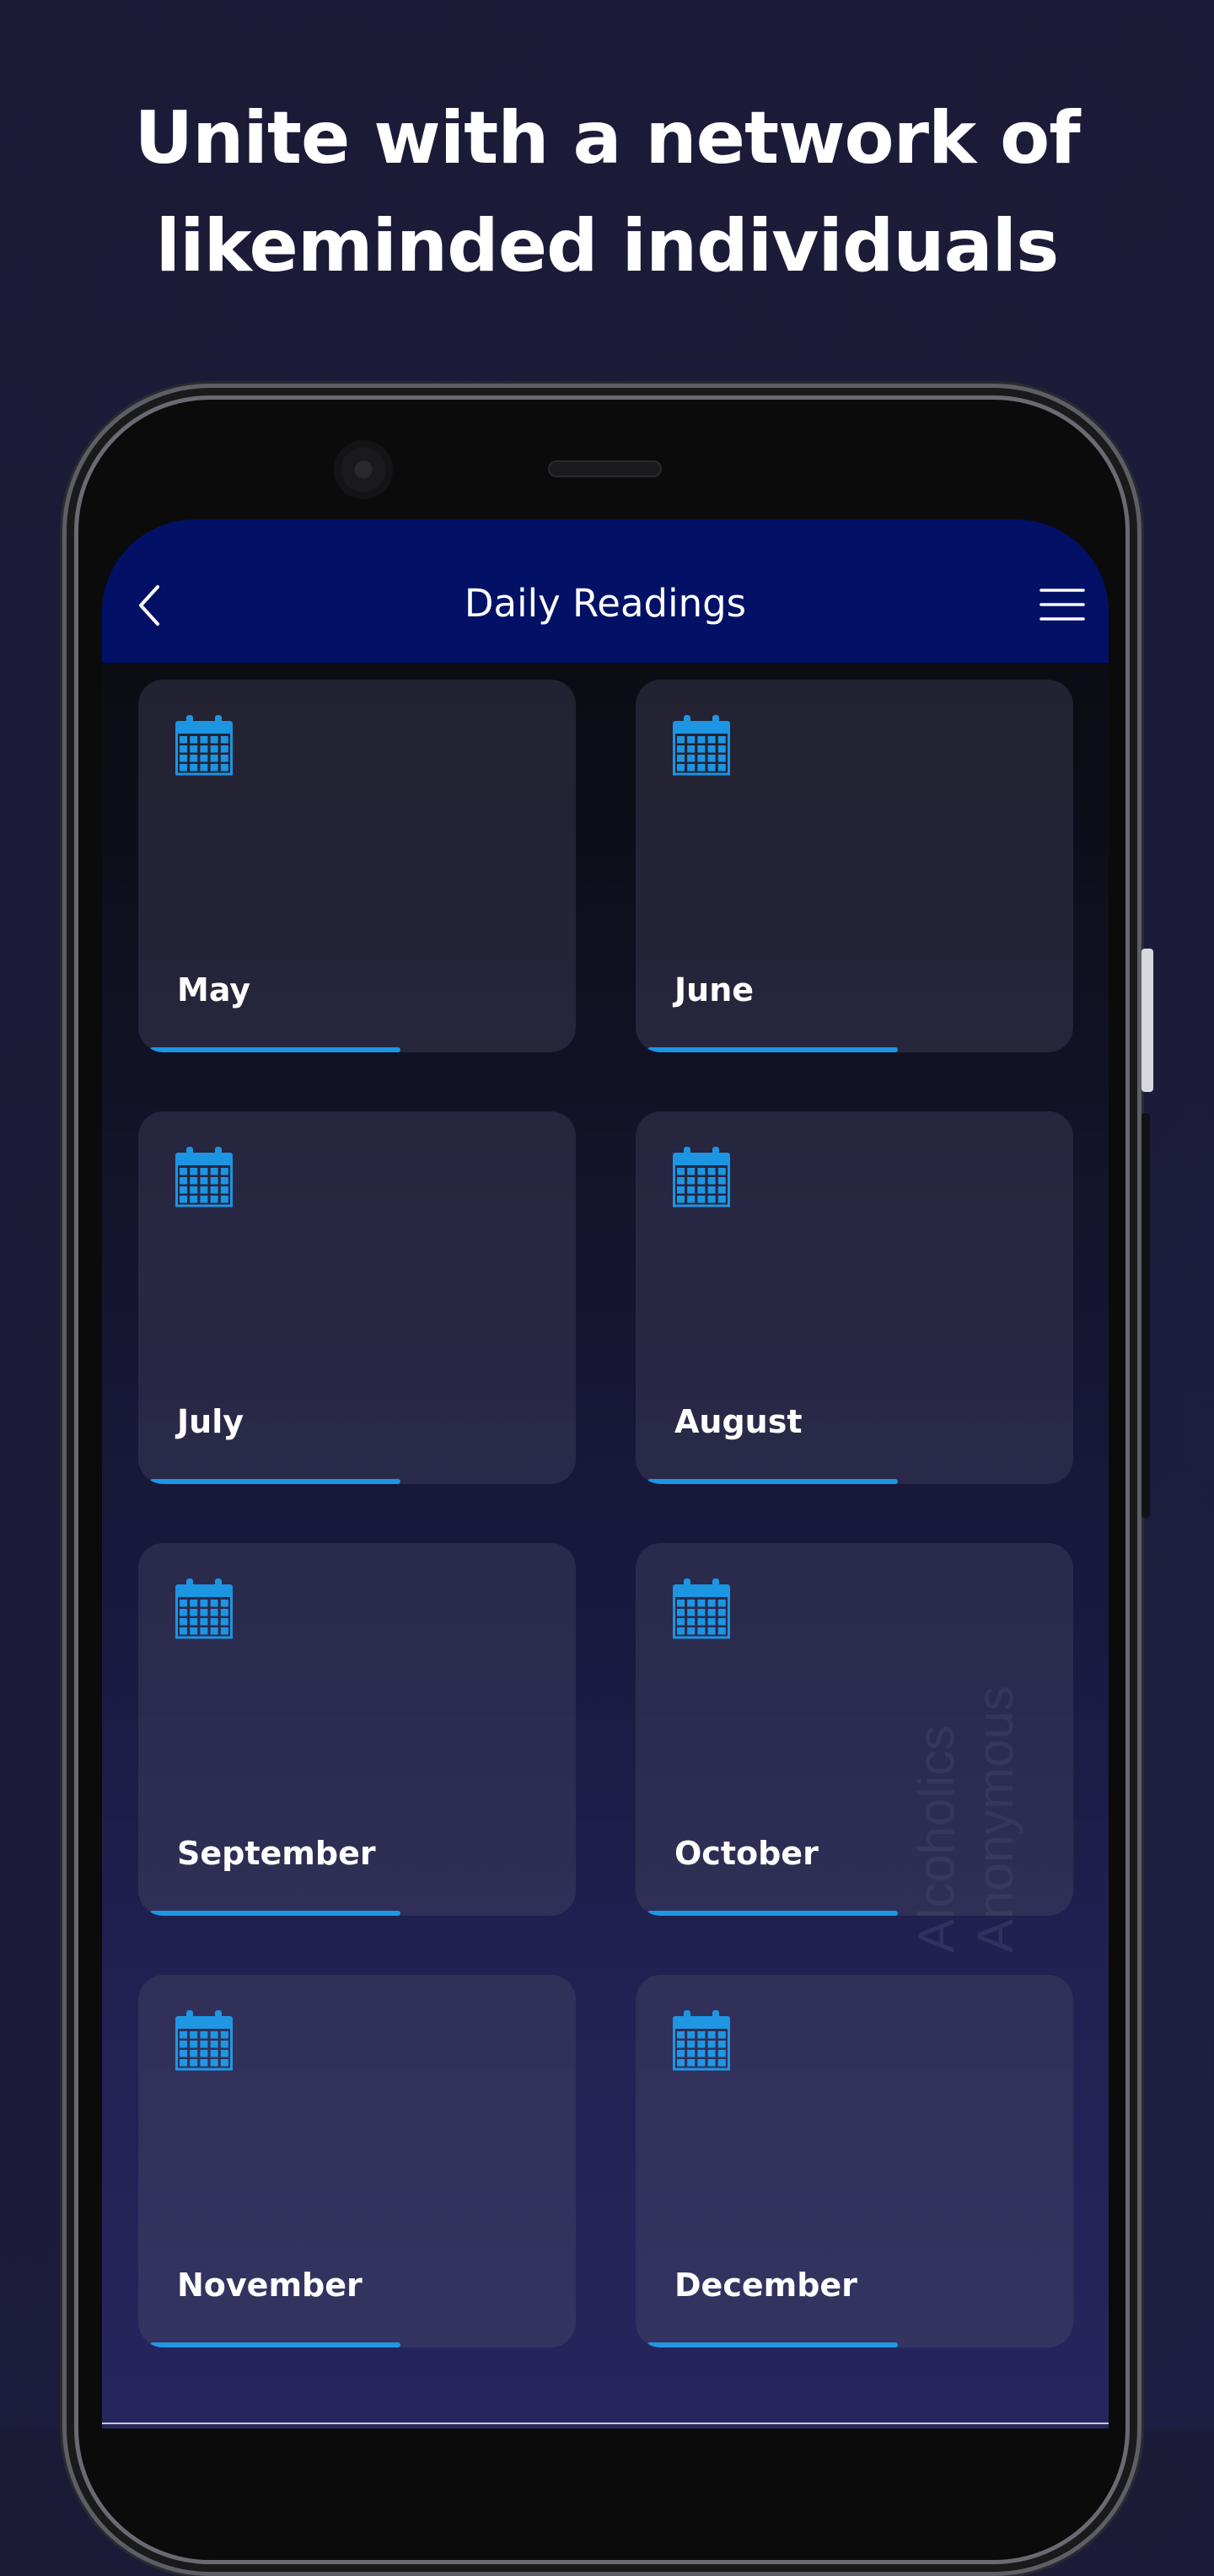  Describe the element at coordinates (605, 2423) in the screenshot. I see `bottom-divider` at that location.